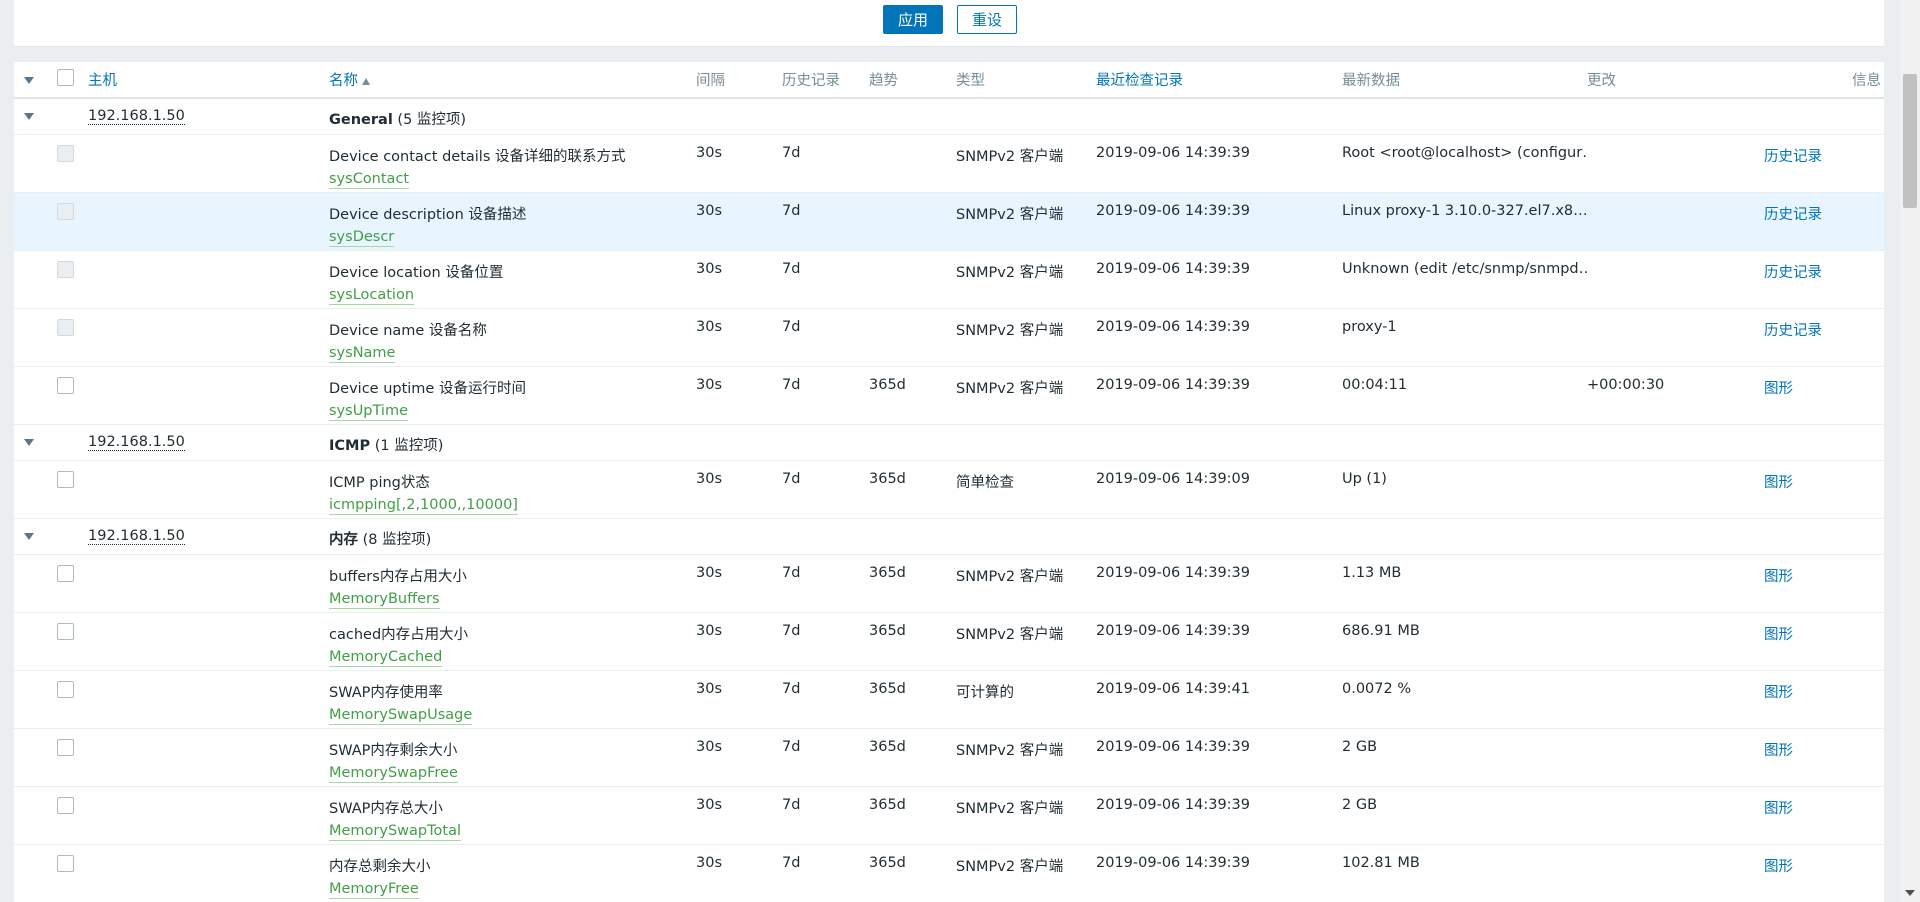 The width and height of the screenshot is (1920, 902). Describe the element at coordinates (987, 19) in the screenshot. I see `reset-button: 重设` at that location.